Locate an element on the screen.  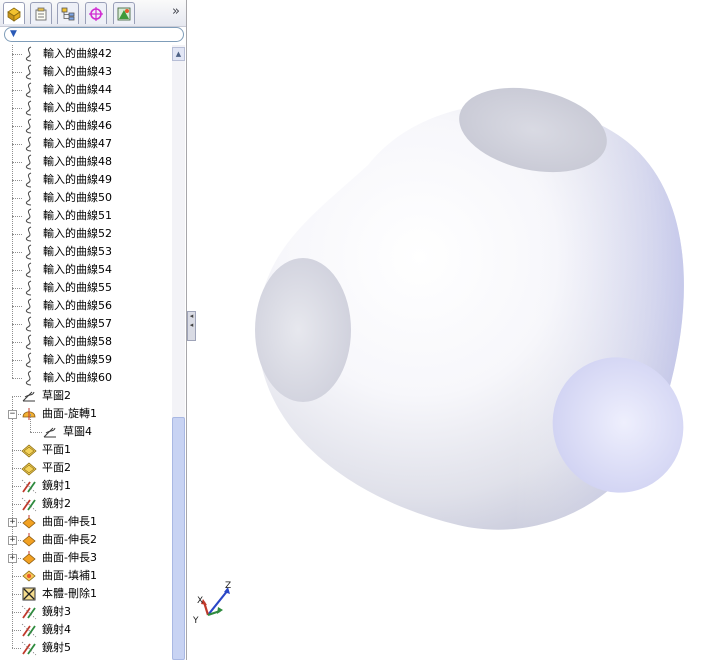
dimxpert-icon is located at coordinates (96, 13).